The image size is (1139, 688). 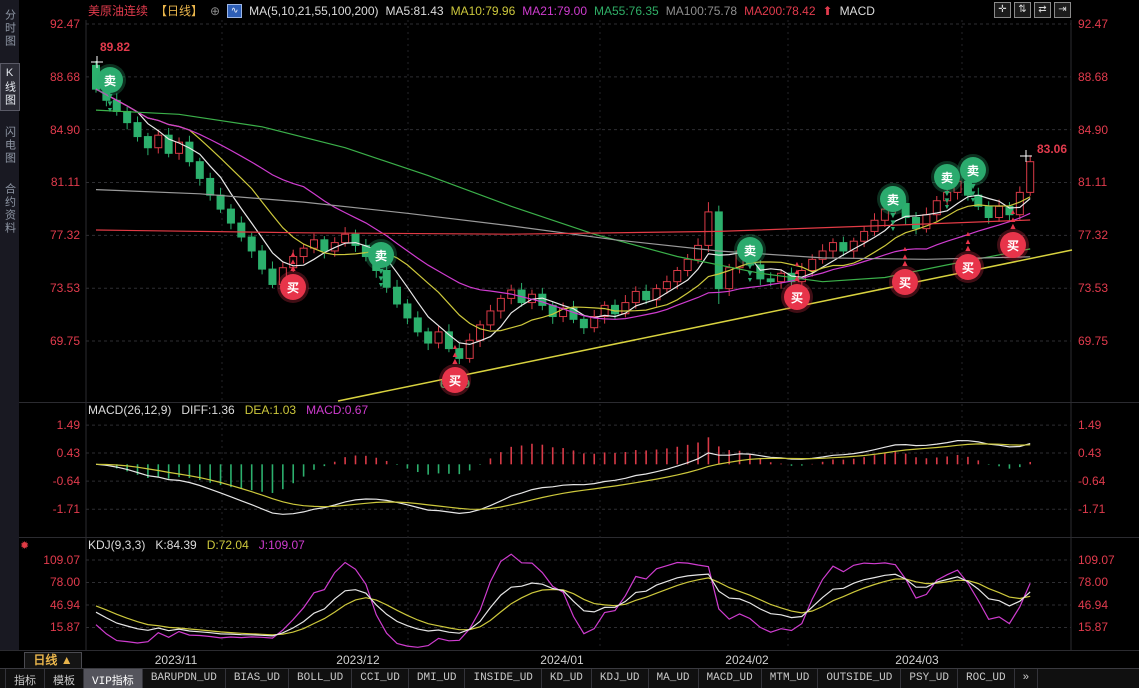 I want to click on y-axis-label: 78.00, so click(x=1093, y=582).